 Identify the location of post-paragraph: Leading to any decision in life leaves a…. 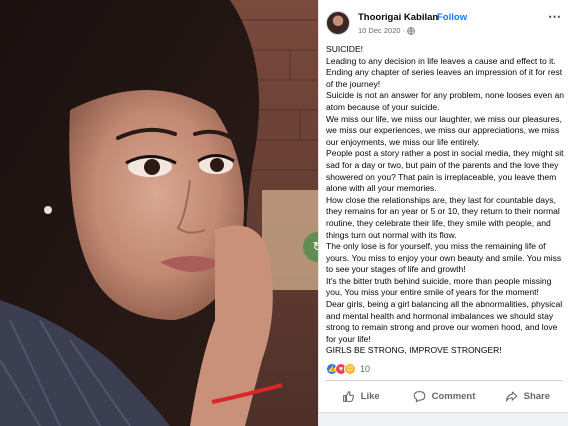
(444, 72).